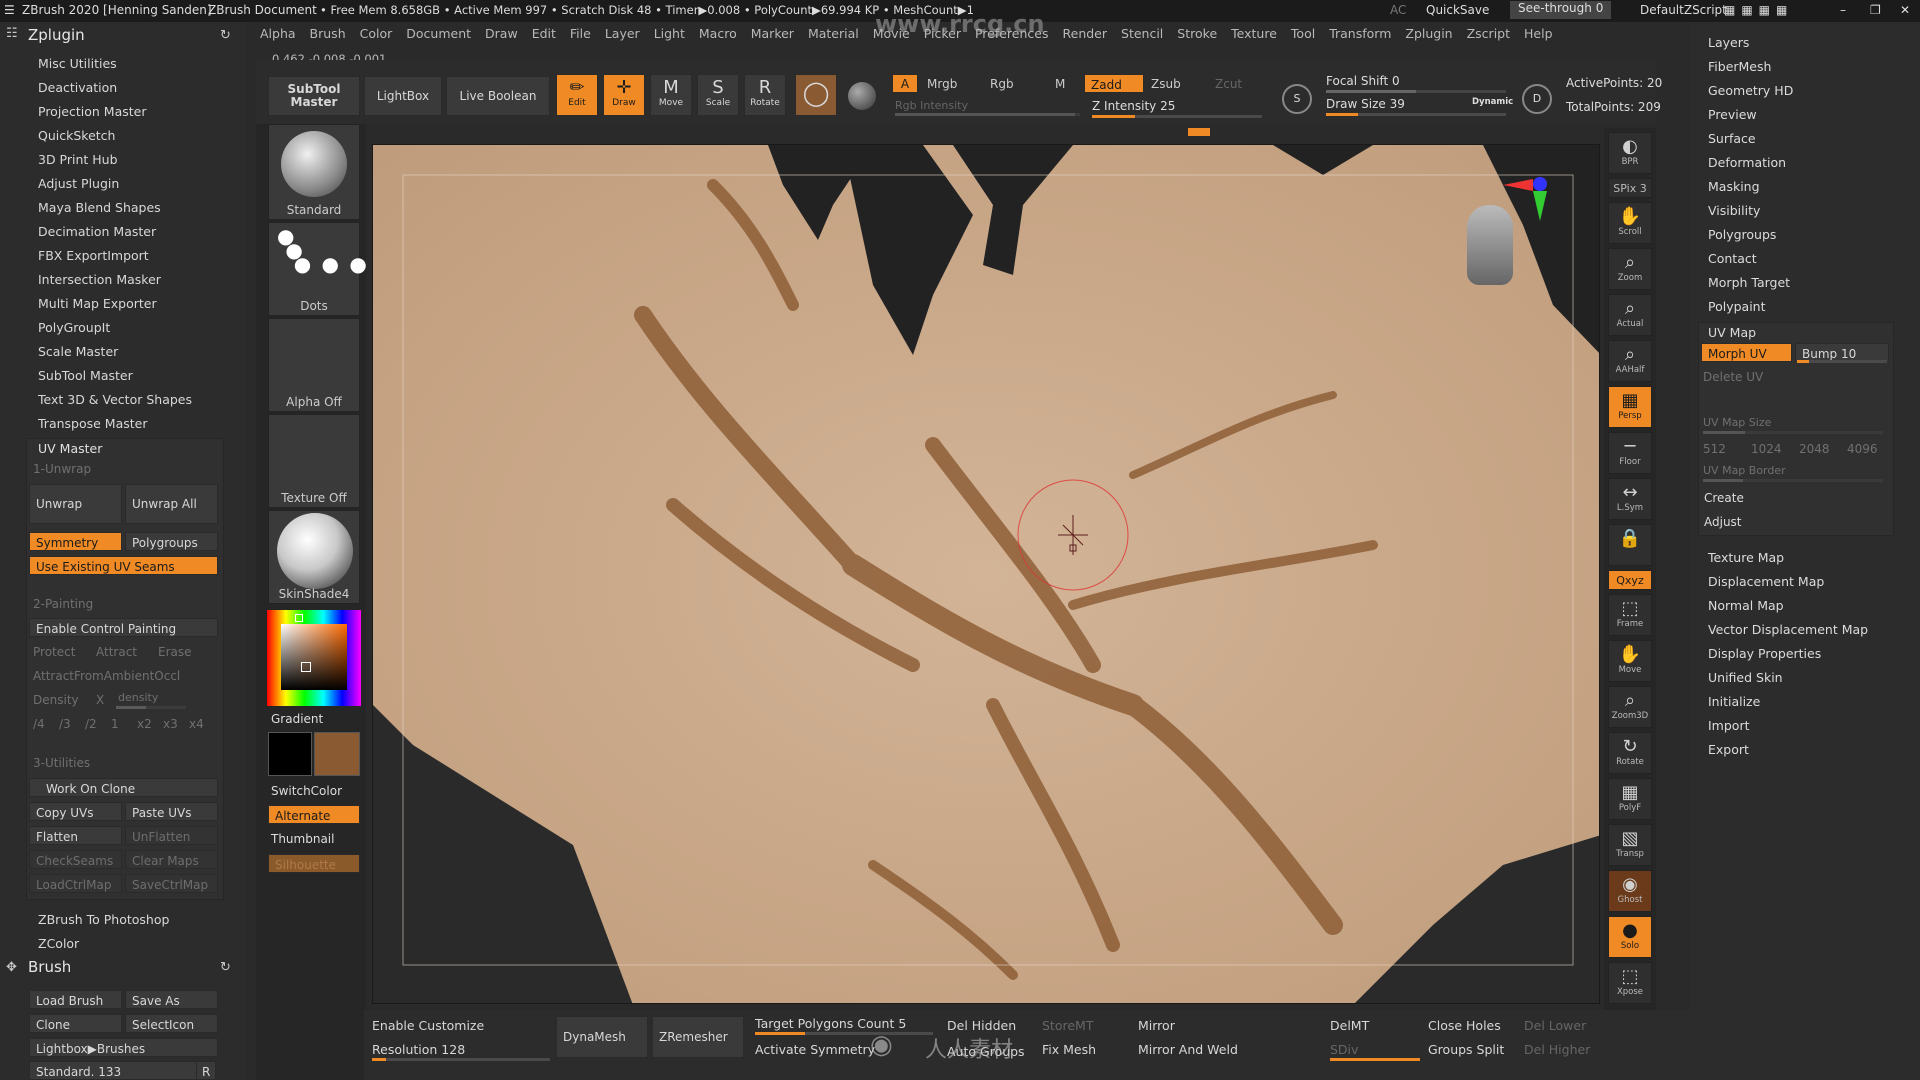  What do you see at coordinates (1905, 10) in the screenshot?
I see `close-icon: ✕` at bounding box center [1905, 10].